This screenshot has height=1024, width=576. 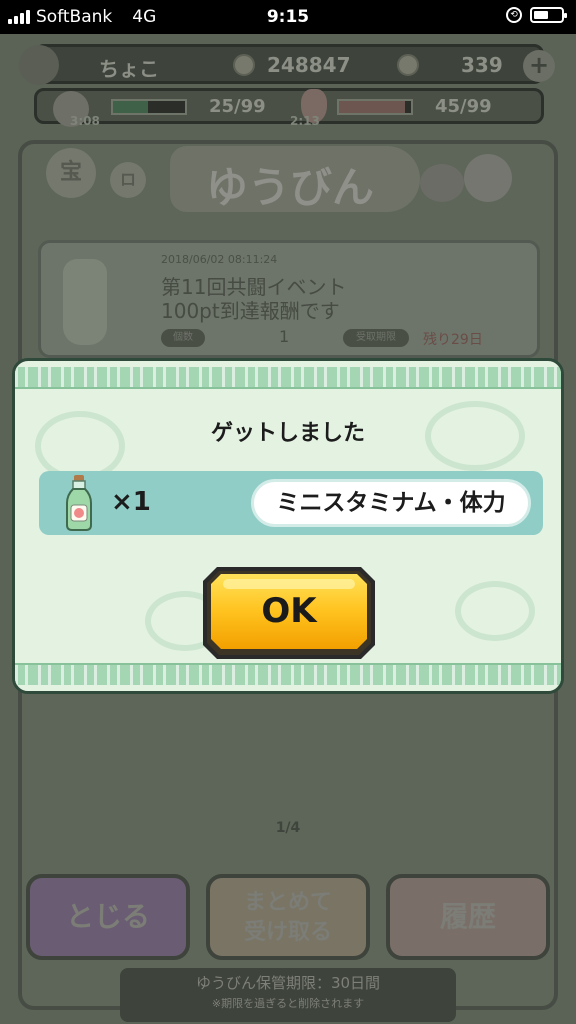 I want to click on footer-line1: ゆうびん保管期限：30日間, so click(x=288, y=983).